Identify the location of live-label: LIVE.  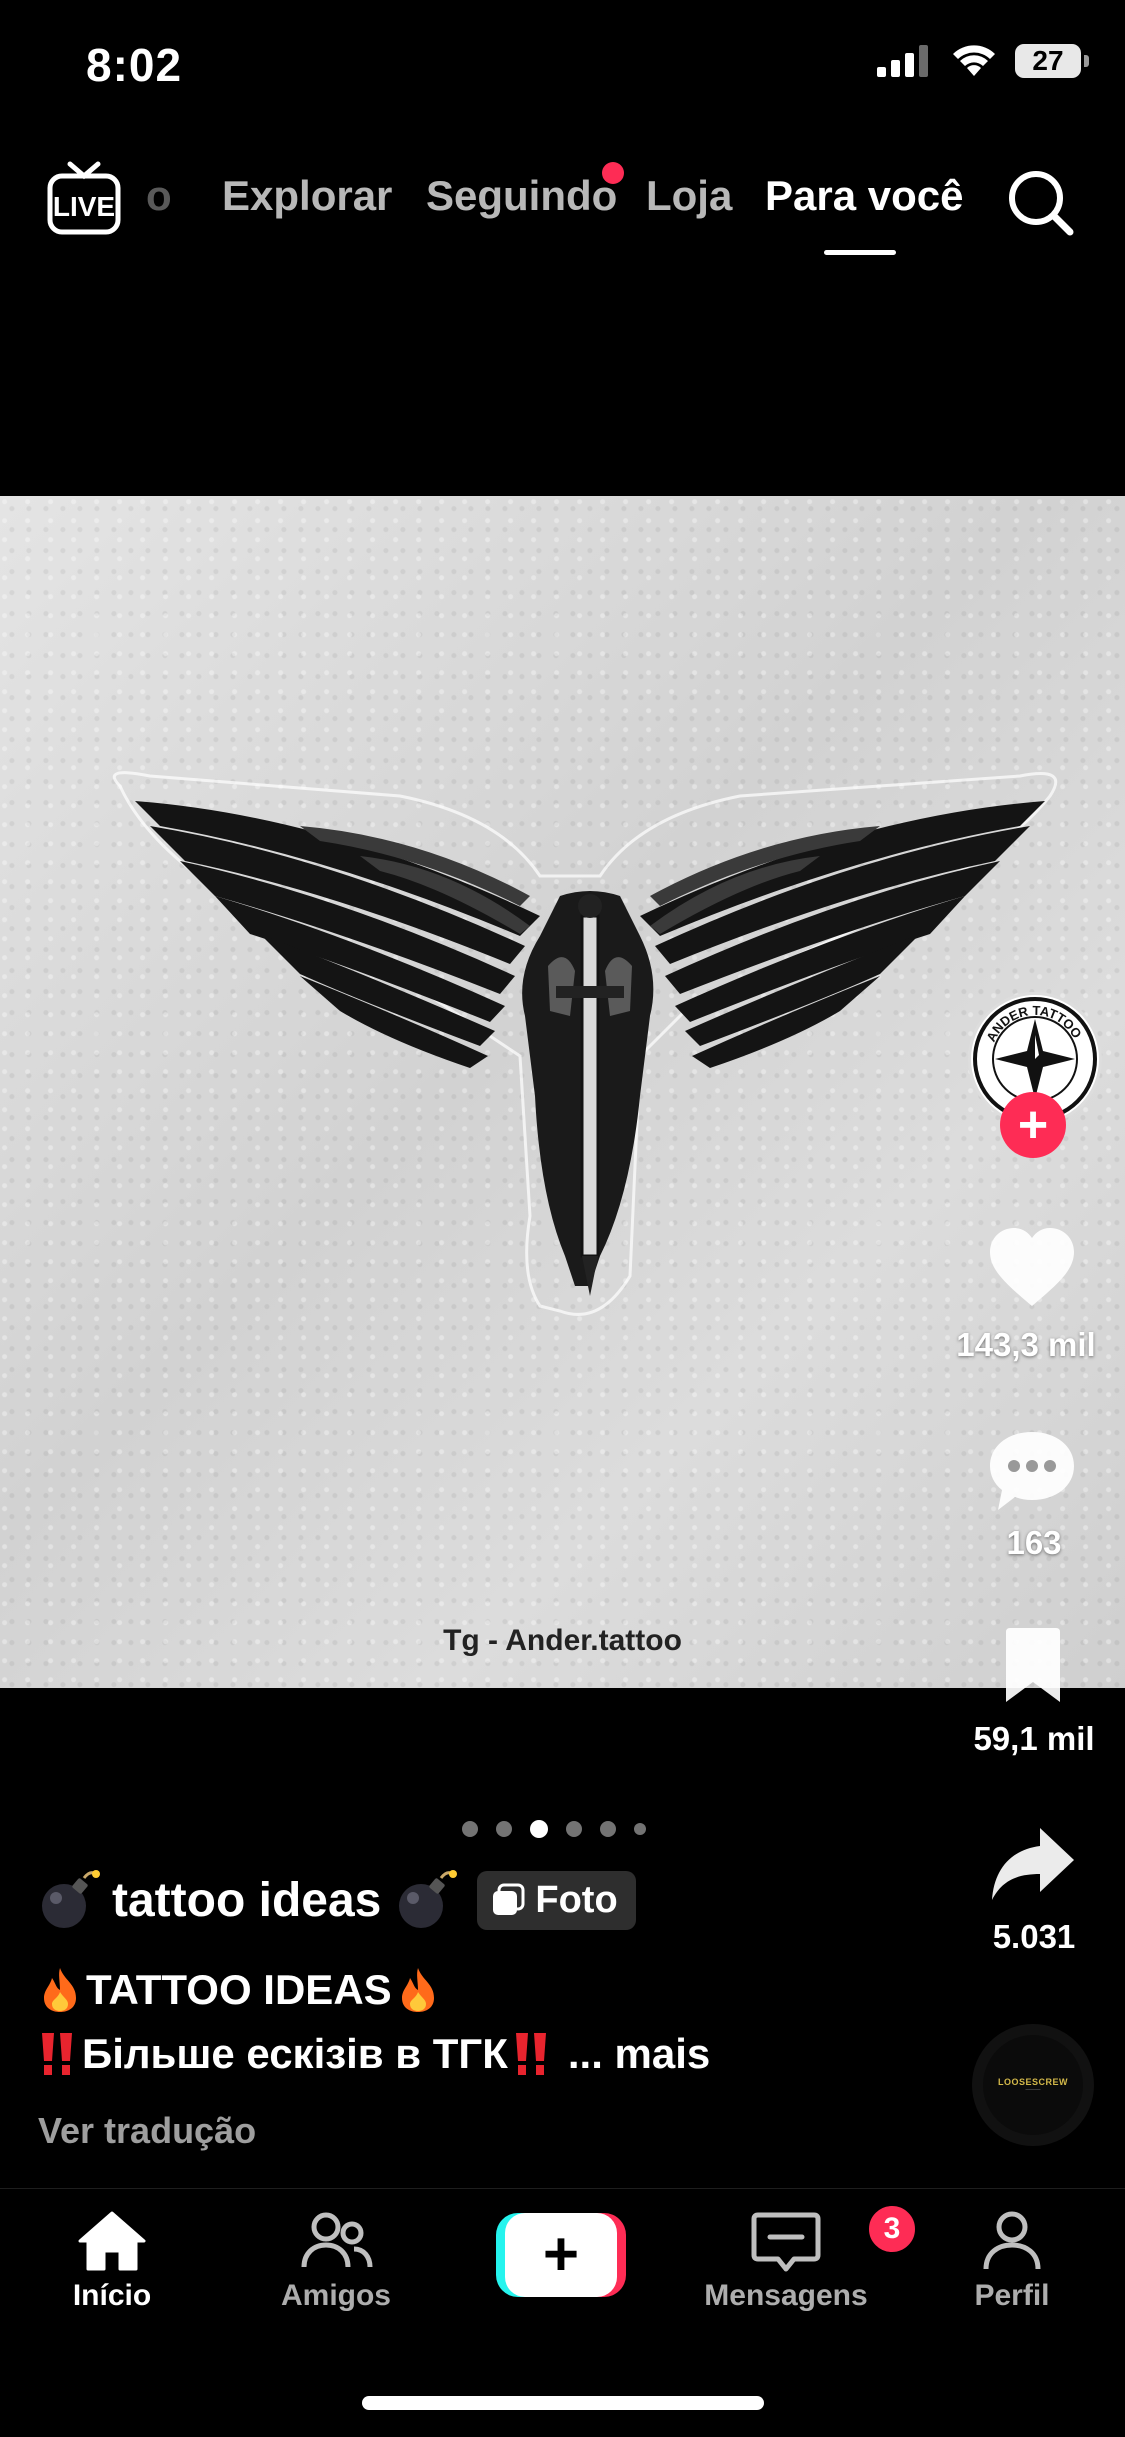
(84, 206).